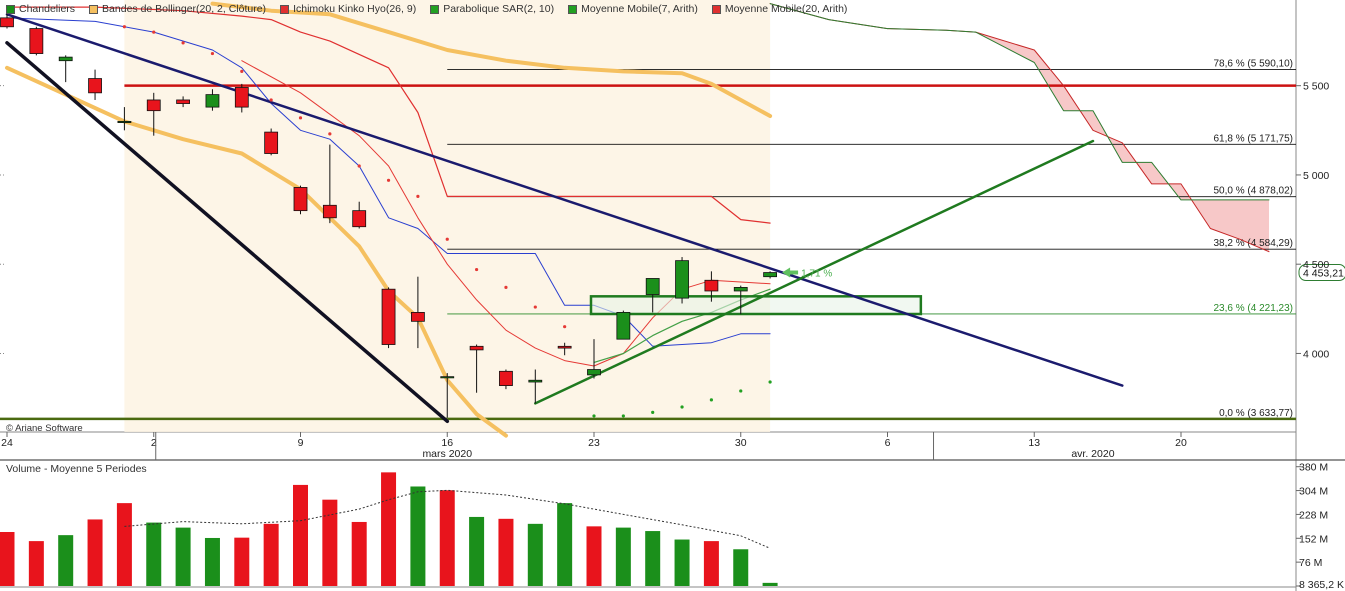 This screenshot has width=1345, height=591. Describe the element at coordinates (492, 9) in the screenshot. I see `legend-item: Parabolique SAR(2, 10)` at that location.